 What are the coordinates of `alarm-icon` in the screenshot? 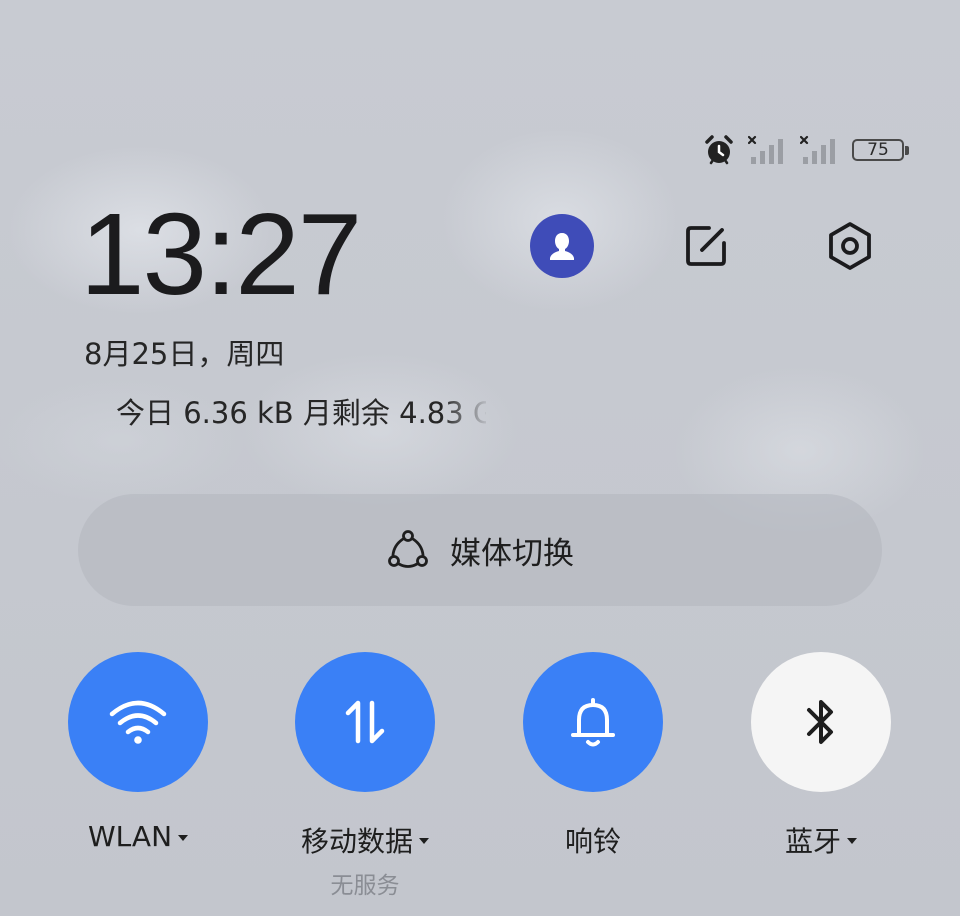 It's located at (719, 150).